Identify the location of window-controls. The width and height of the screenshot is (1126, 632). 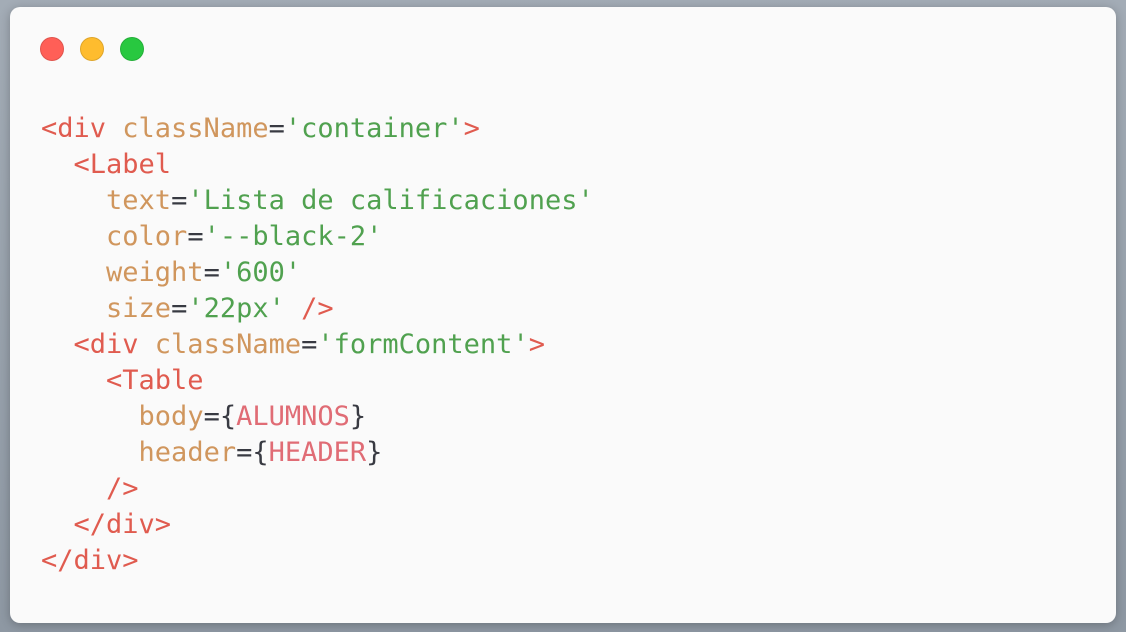
(92, 49).